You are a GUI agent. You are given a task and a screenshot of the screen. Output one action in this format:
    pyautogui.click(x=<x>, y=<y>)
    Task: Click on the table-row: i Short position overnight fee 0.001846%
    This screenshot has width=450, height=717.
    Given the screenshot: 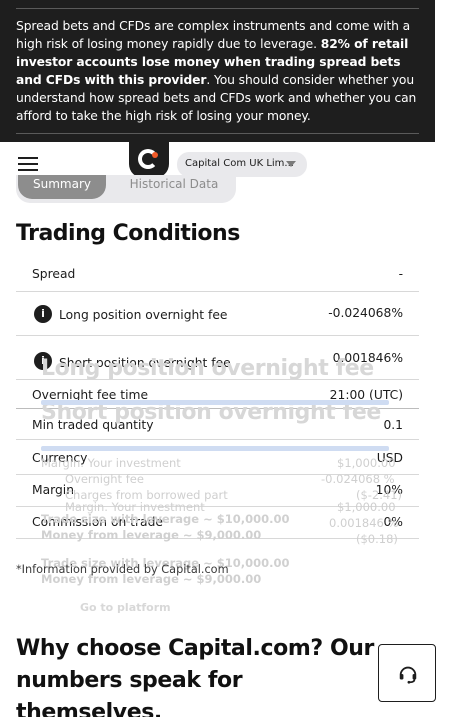 What is the action you would take?
    pyautogui.click(x=217, y=358)
    